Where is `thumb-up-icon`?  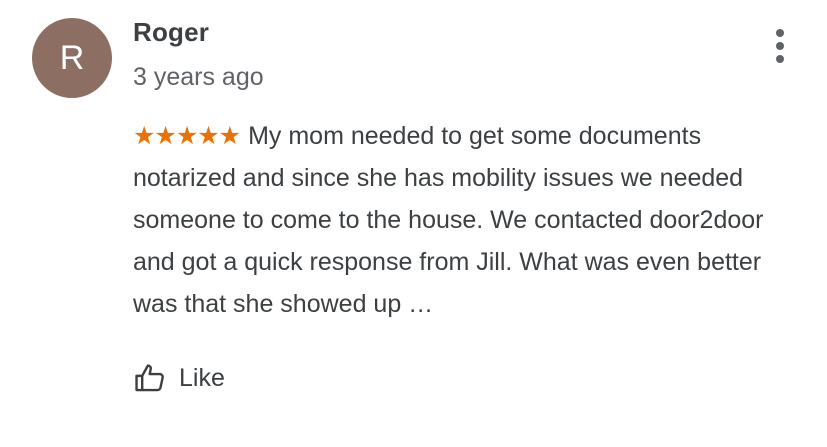 thumb-up-icon is located at coordinates (149, 378).